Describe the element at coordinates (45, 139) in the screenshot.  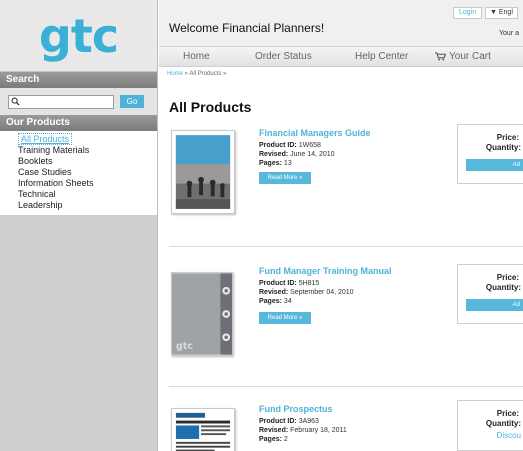
I see `sidebar-item-label: All Products` at that location.